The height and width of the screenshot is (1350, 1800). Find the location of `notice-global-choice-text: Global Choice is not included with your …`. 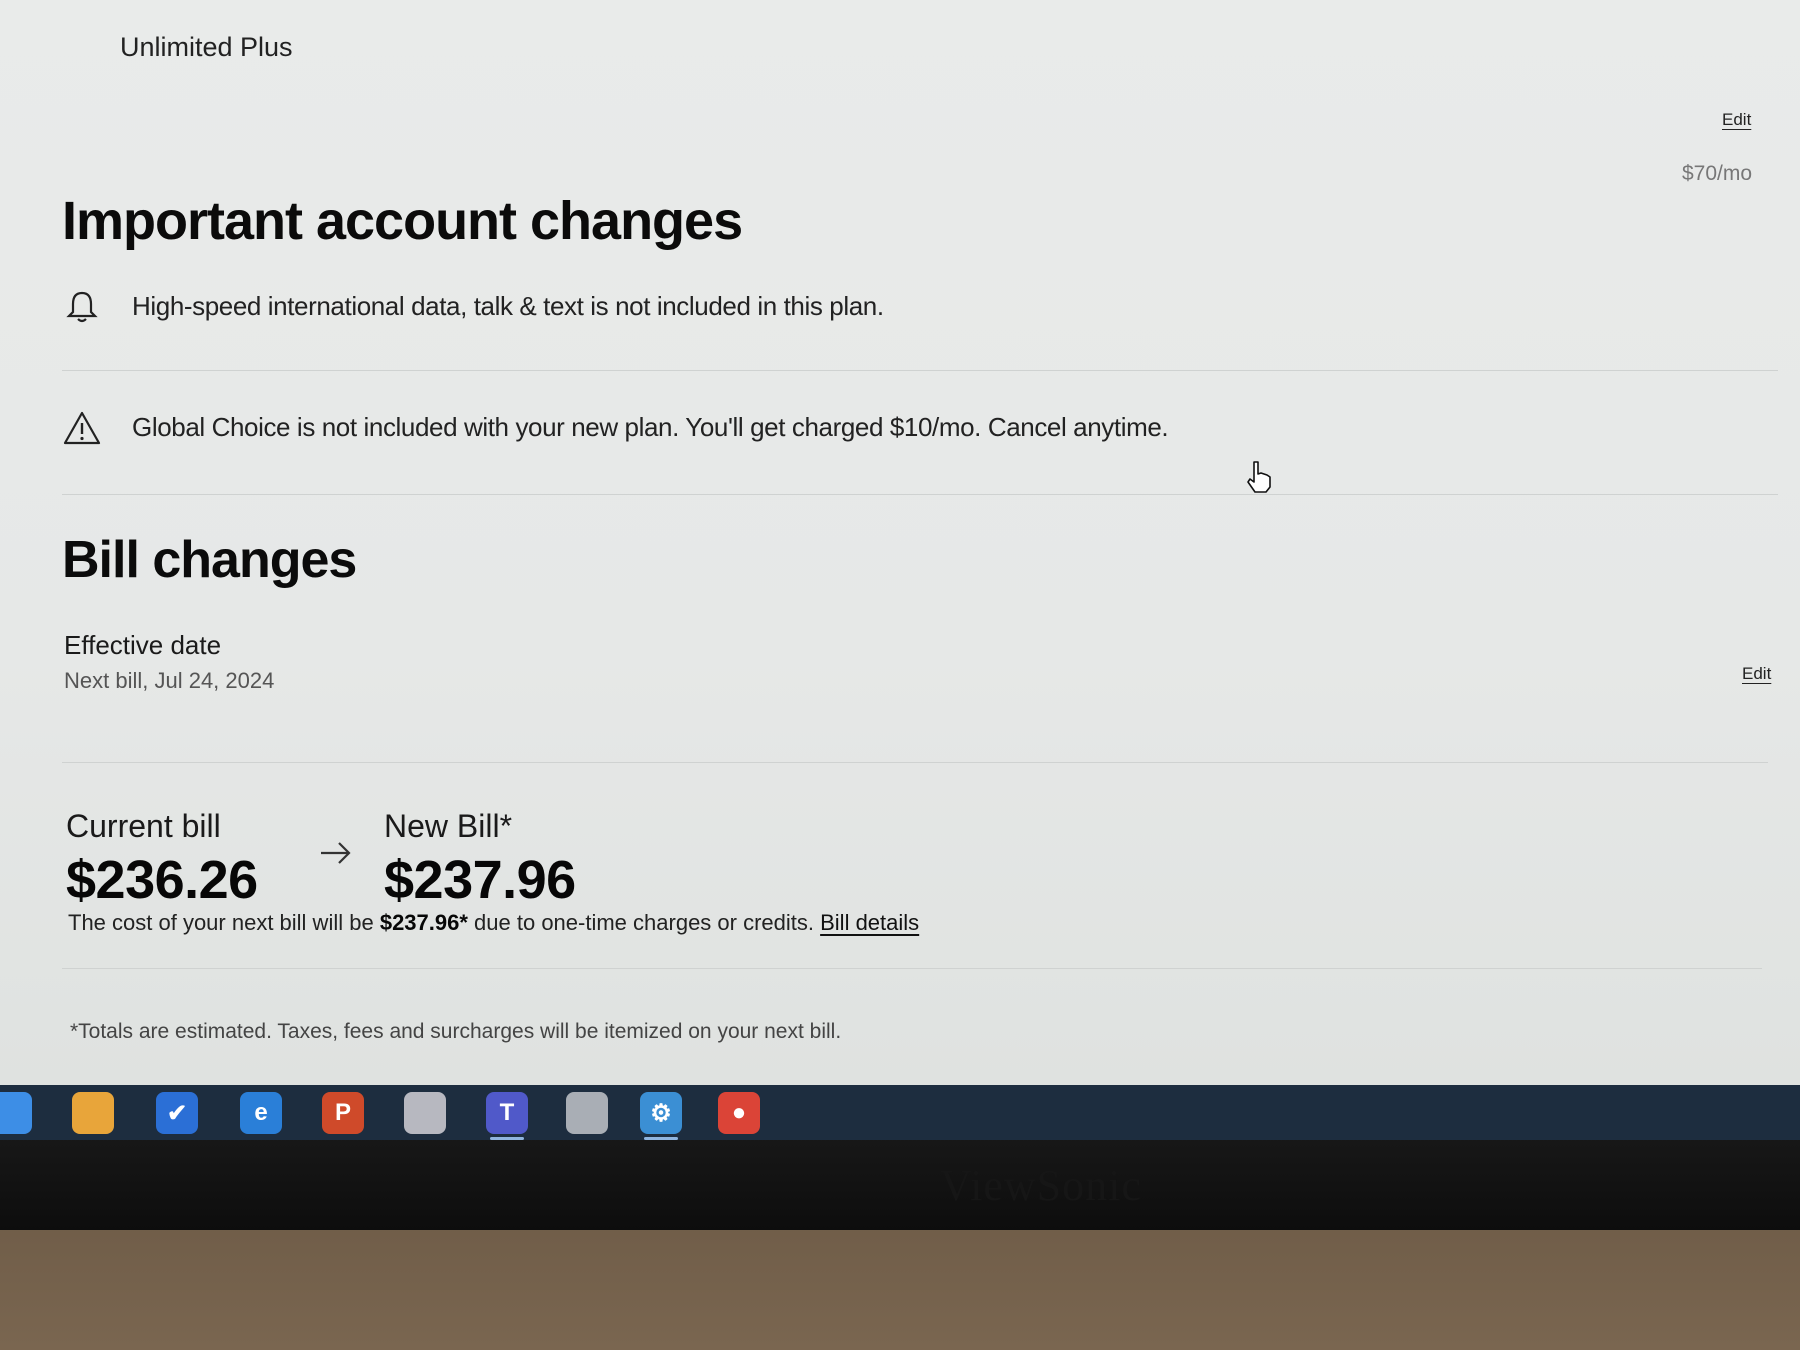

notice-global-choice-text: Global Choice is not included with your … is located at coordinates (650, 427).